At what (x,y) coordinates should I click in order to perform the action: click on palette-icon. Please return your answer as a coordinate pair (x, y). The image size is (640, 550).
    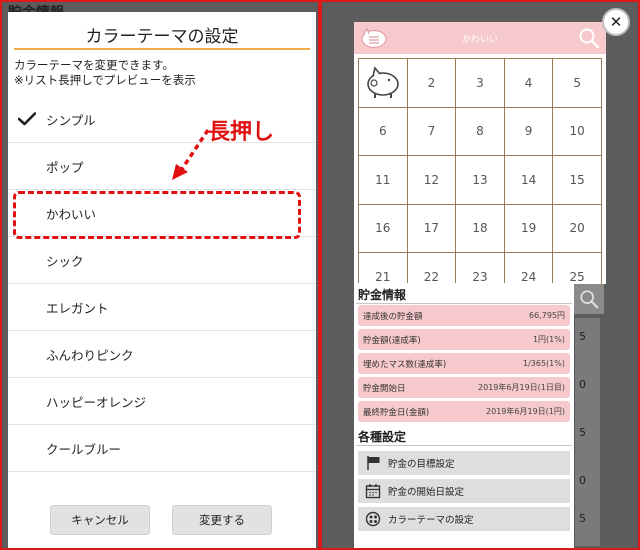
    Looking at the image, I should click on (373, 519).